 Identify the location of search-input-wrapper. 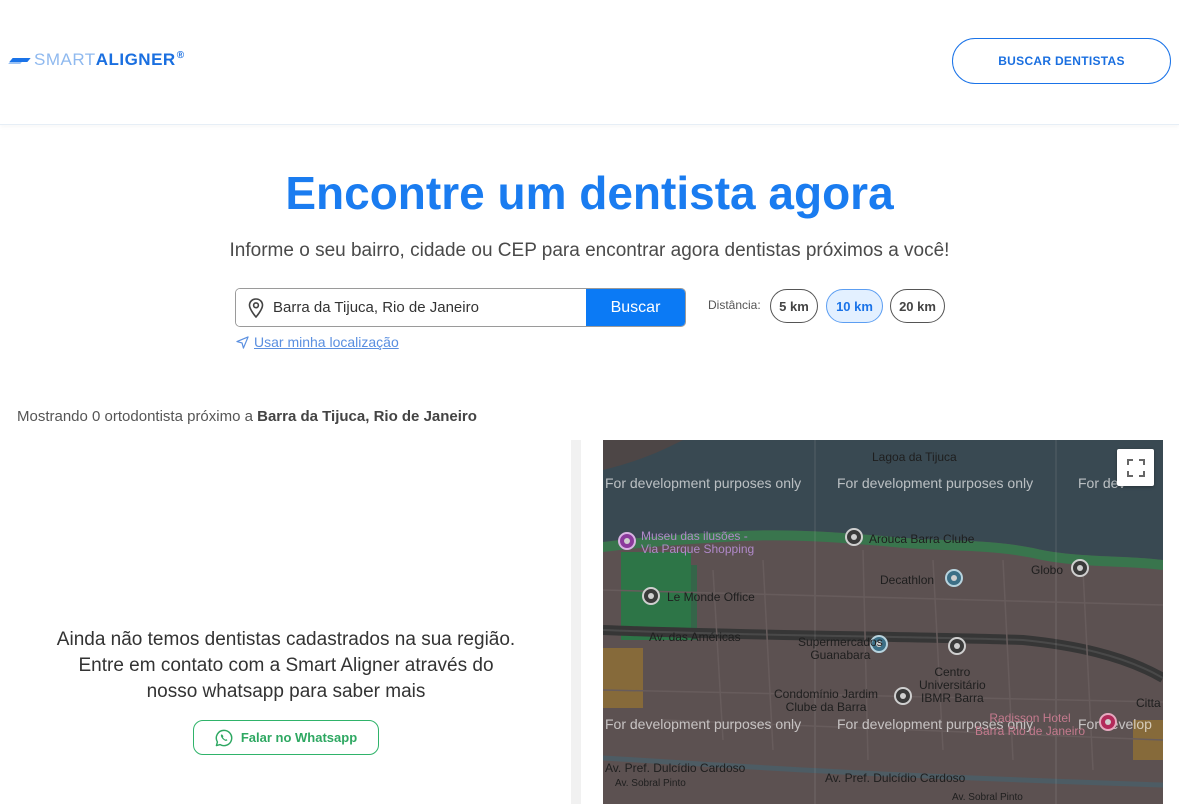
(411, 307).